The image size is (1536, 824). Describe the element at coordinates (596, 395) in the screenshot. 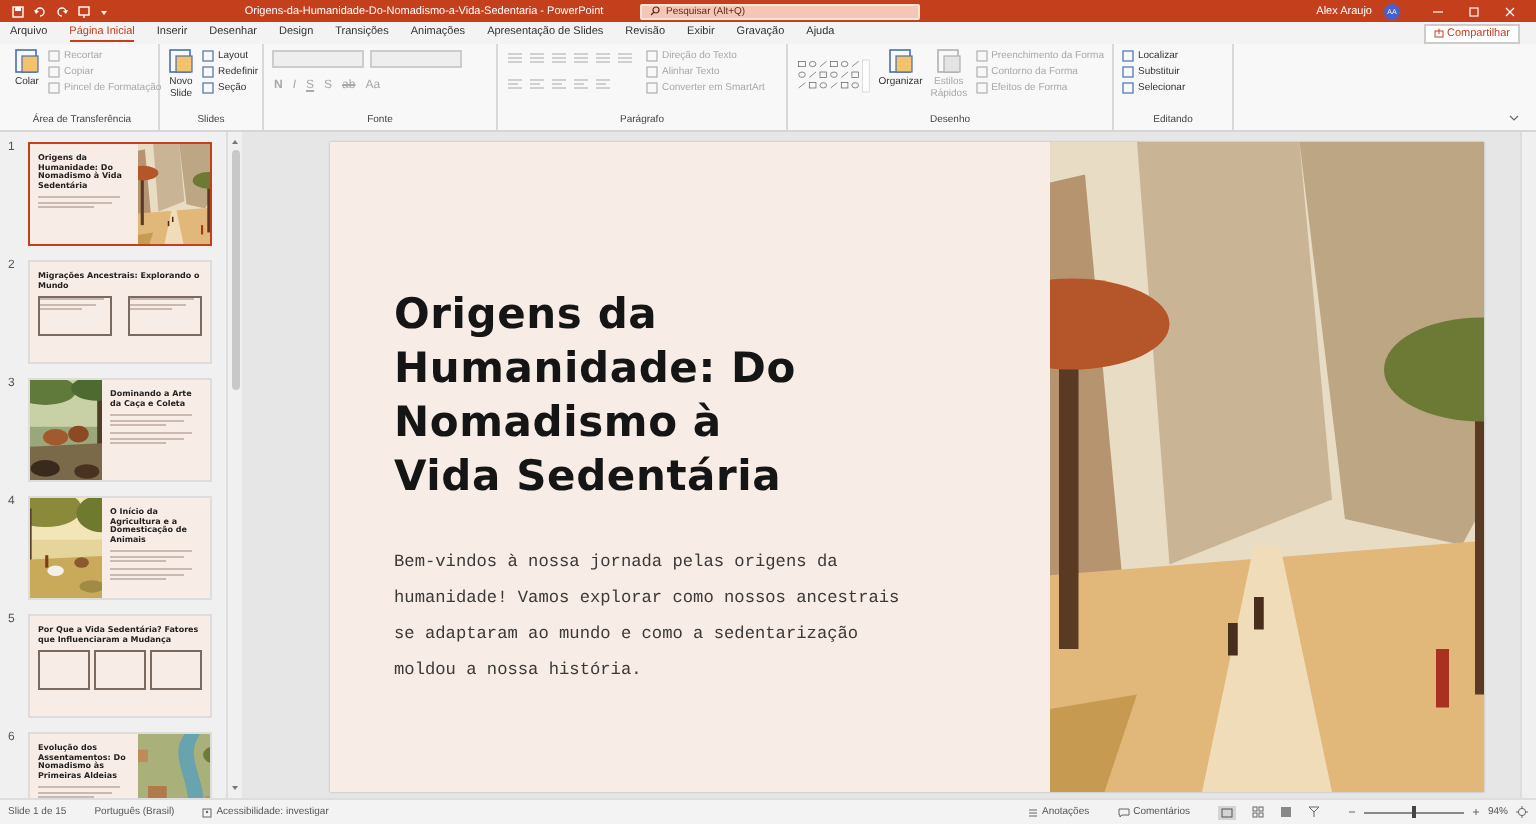

I see `slide-title: Origens da Humanidade: Do Nomadismo à Vida Sedentária` at that location.